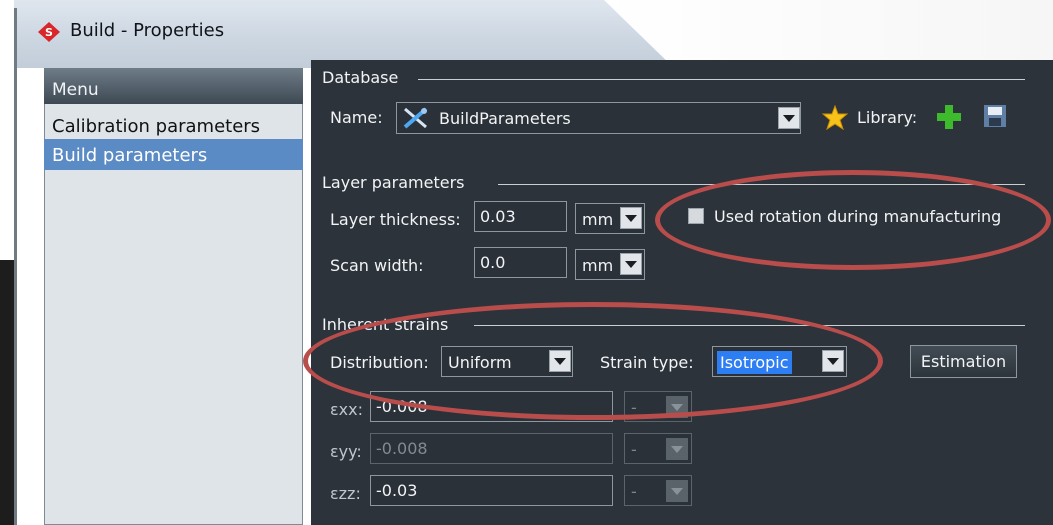 This screenshot has width=1053, height=525. Describe the element at coordinates (395, 219) in the screenshot. I see `layer-thickness-label: Layer thickness:` at that location.